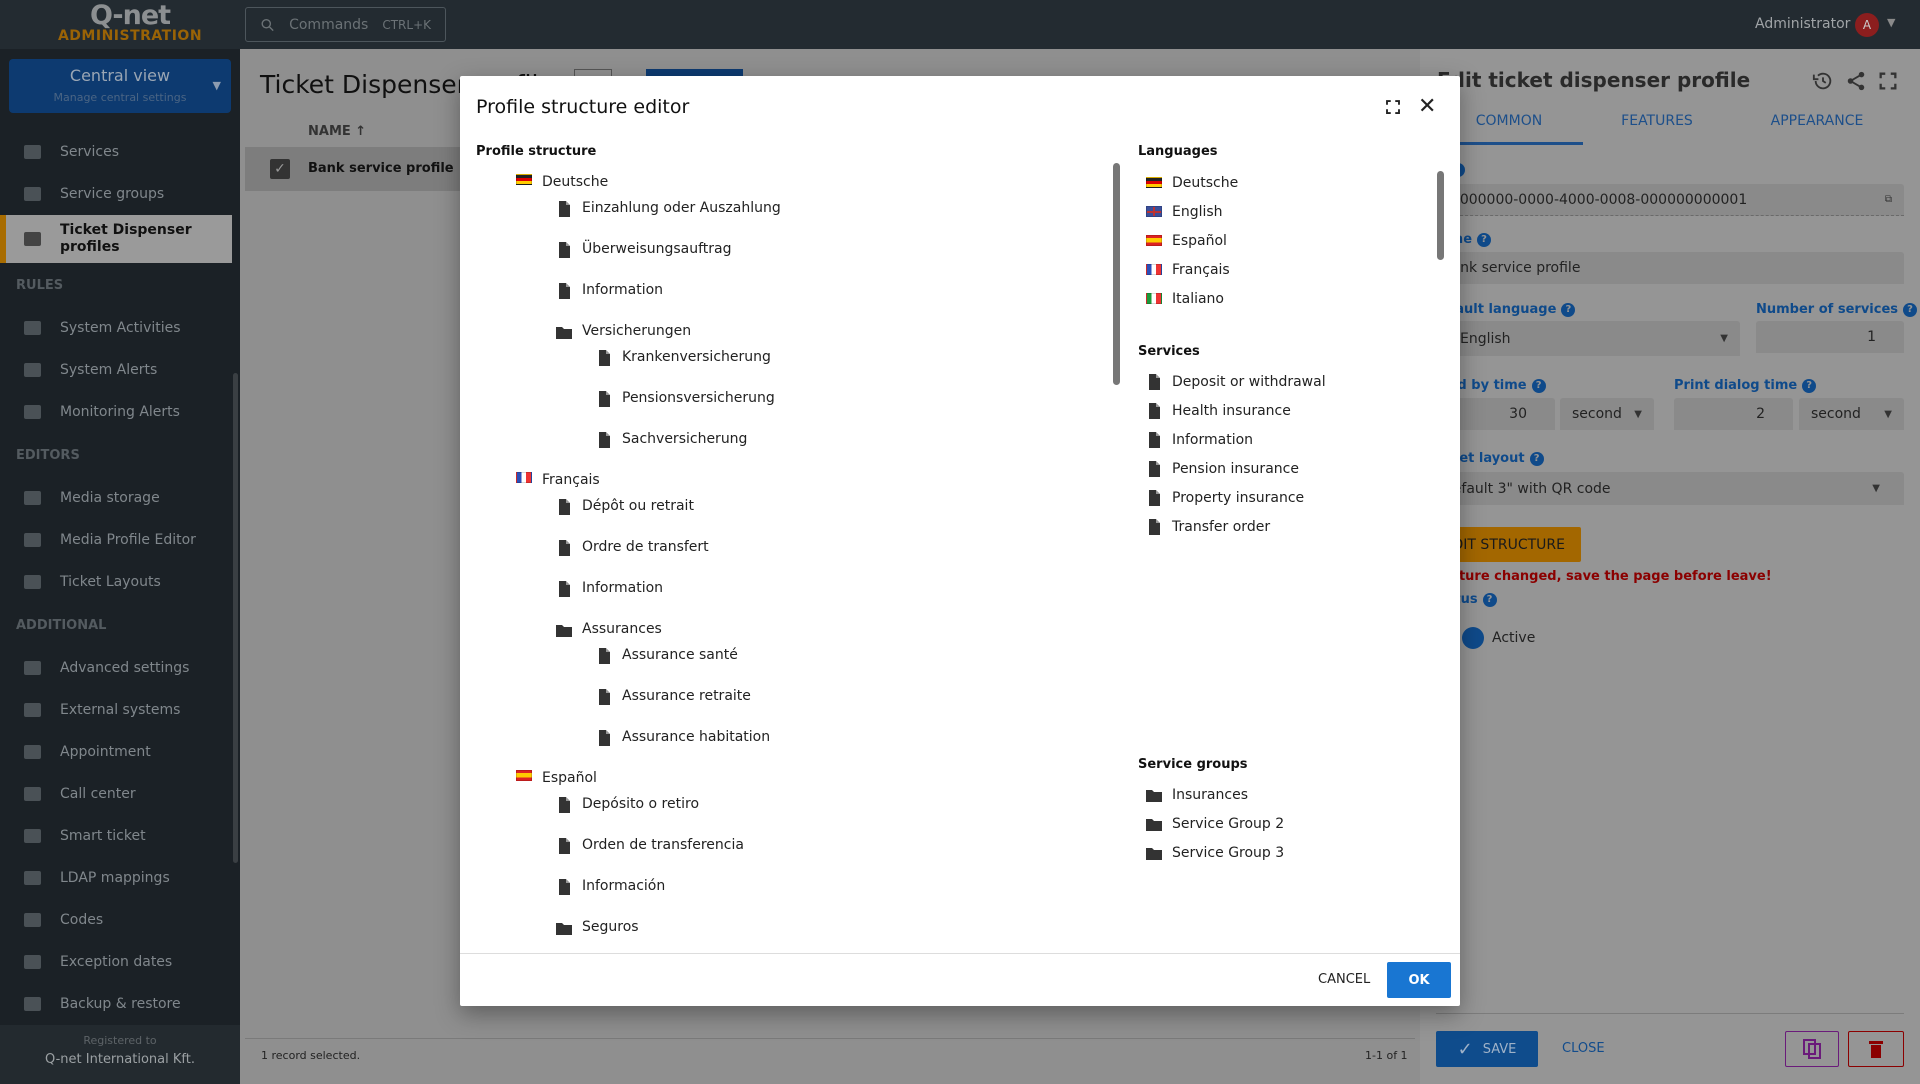 This screenshot has height=1084, width=1920. I want to click on palette-language-item: Deutsche, so click(1288, 182).